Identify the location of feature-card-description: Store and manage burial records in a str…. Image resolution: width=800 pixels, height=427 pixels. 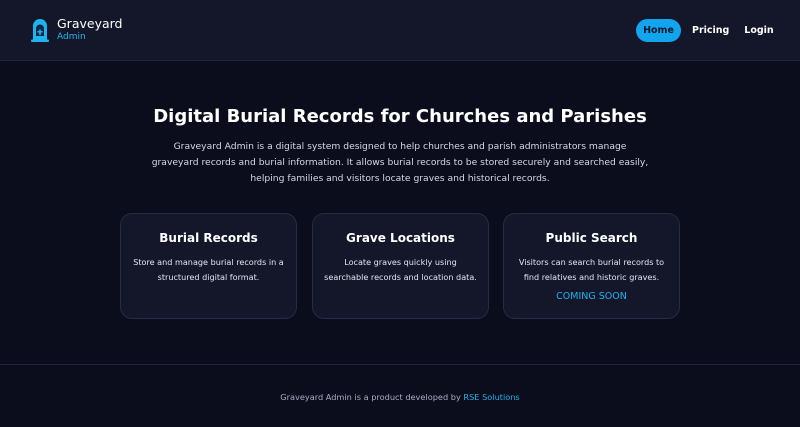
(208, 269).